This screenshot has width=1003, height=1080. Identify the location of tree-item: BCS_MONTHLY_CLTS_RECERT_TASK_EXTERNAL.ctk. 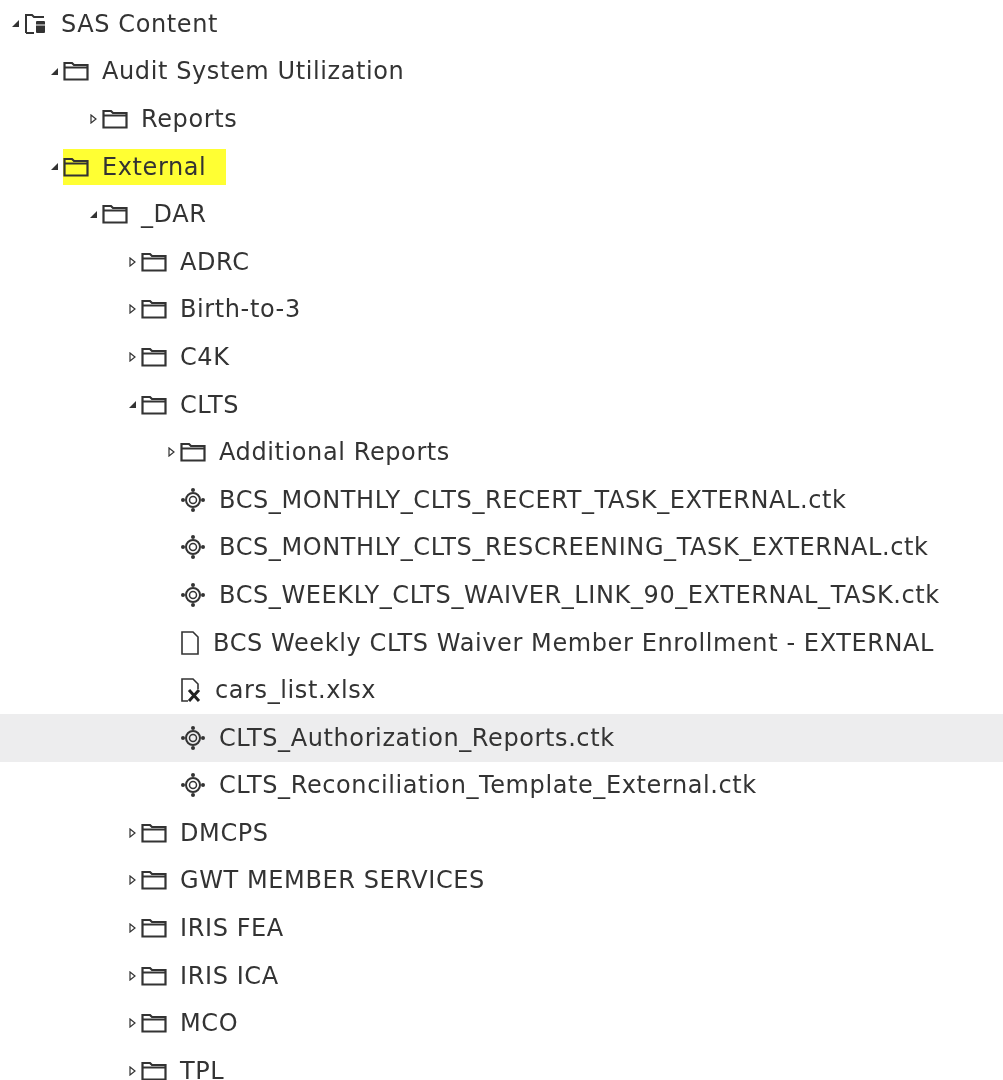
(523, 499).